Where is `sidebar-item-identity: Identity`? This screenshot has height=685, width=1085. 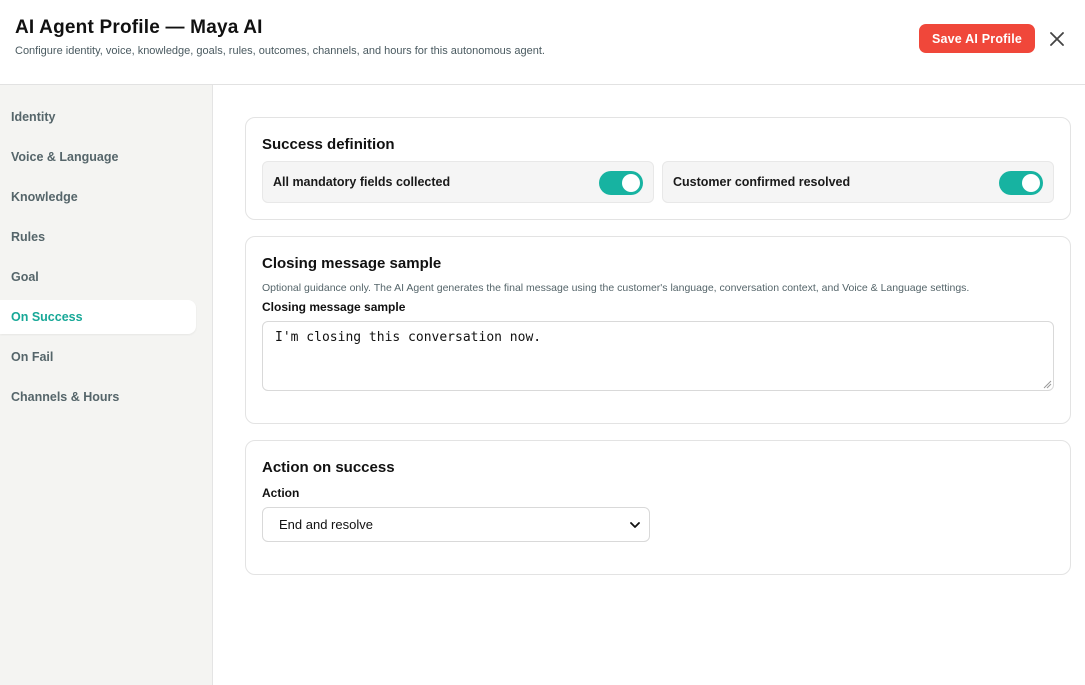 sidebar-item-identity: Identity is located at coordinates (98, 117).